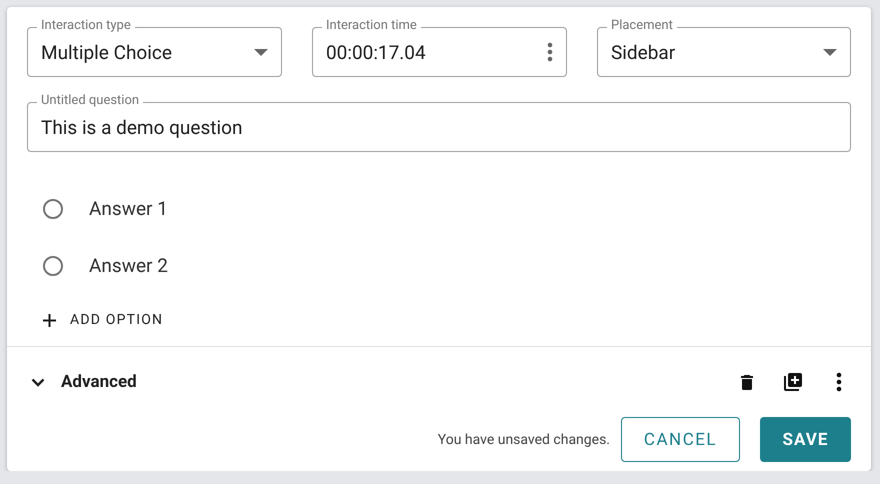 This screenshot has width=880, height=484. What do you see at coordinates (643, 52) in the screenshot?
I see `field-value: Sidebar` at bounding box center [643, 52].